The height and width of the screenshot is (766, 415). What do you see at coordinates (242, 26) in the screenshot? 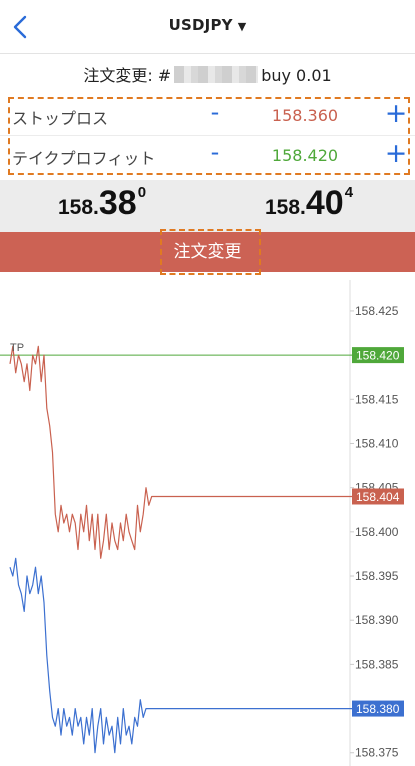
I see `caret-down-icon: ▼` at bounding box center [242, 26].